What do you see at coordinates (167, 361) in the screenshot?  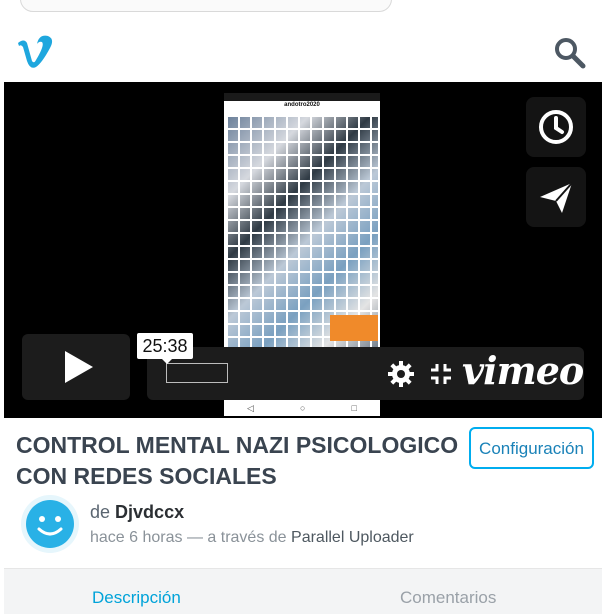 I see `timecode-pointer` at bounding box center [167, 361].